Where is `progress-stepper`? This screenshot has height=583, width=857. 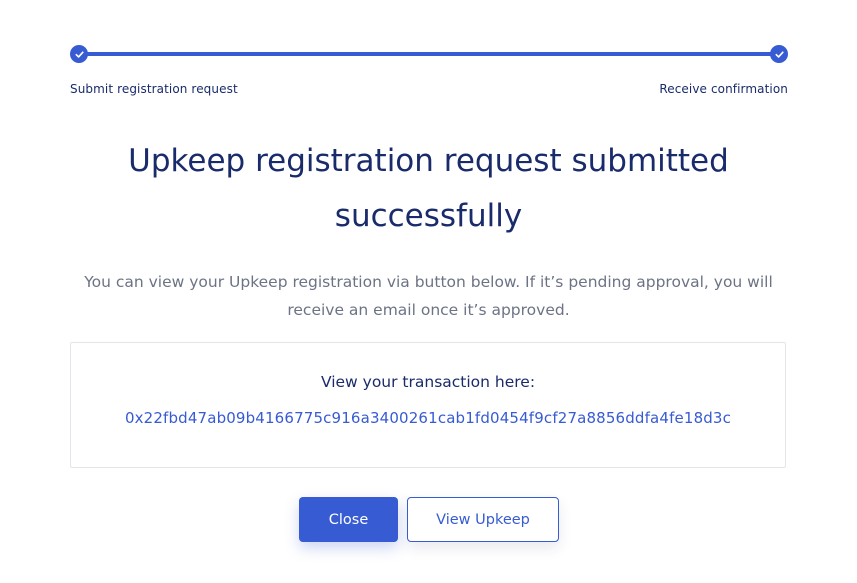 progress-stepper is located at coordinates (429, 54).